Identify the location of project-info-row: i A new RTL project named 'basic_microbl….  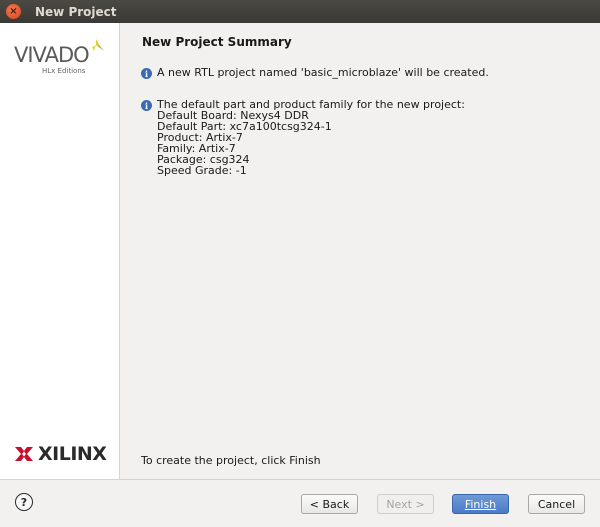
(315, 73).